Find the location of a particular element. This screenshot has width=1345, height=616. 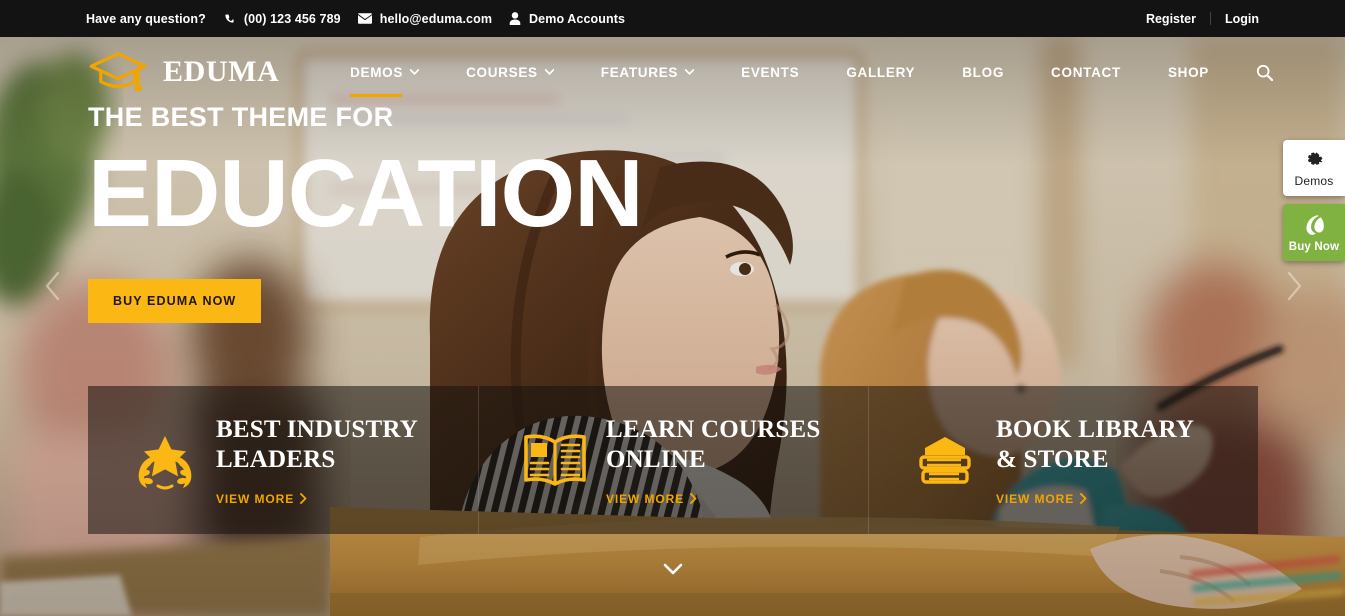

nav-item-events: EVENTS is located at coordinates (770, 72).